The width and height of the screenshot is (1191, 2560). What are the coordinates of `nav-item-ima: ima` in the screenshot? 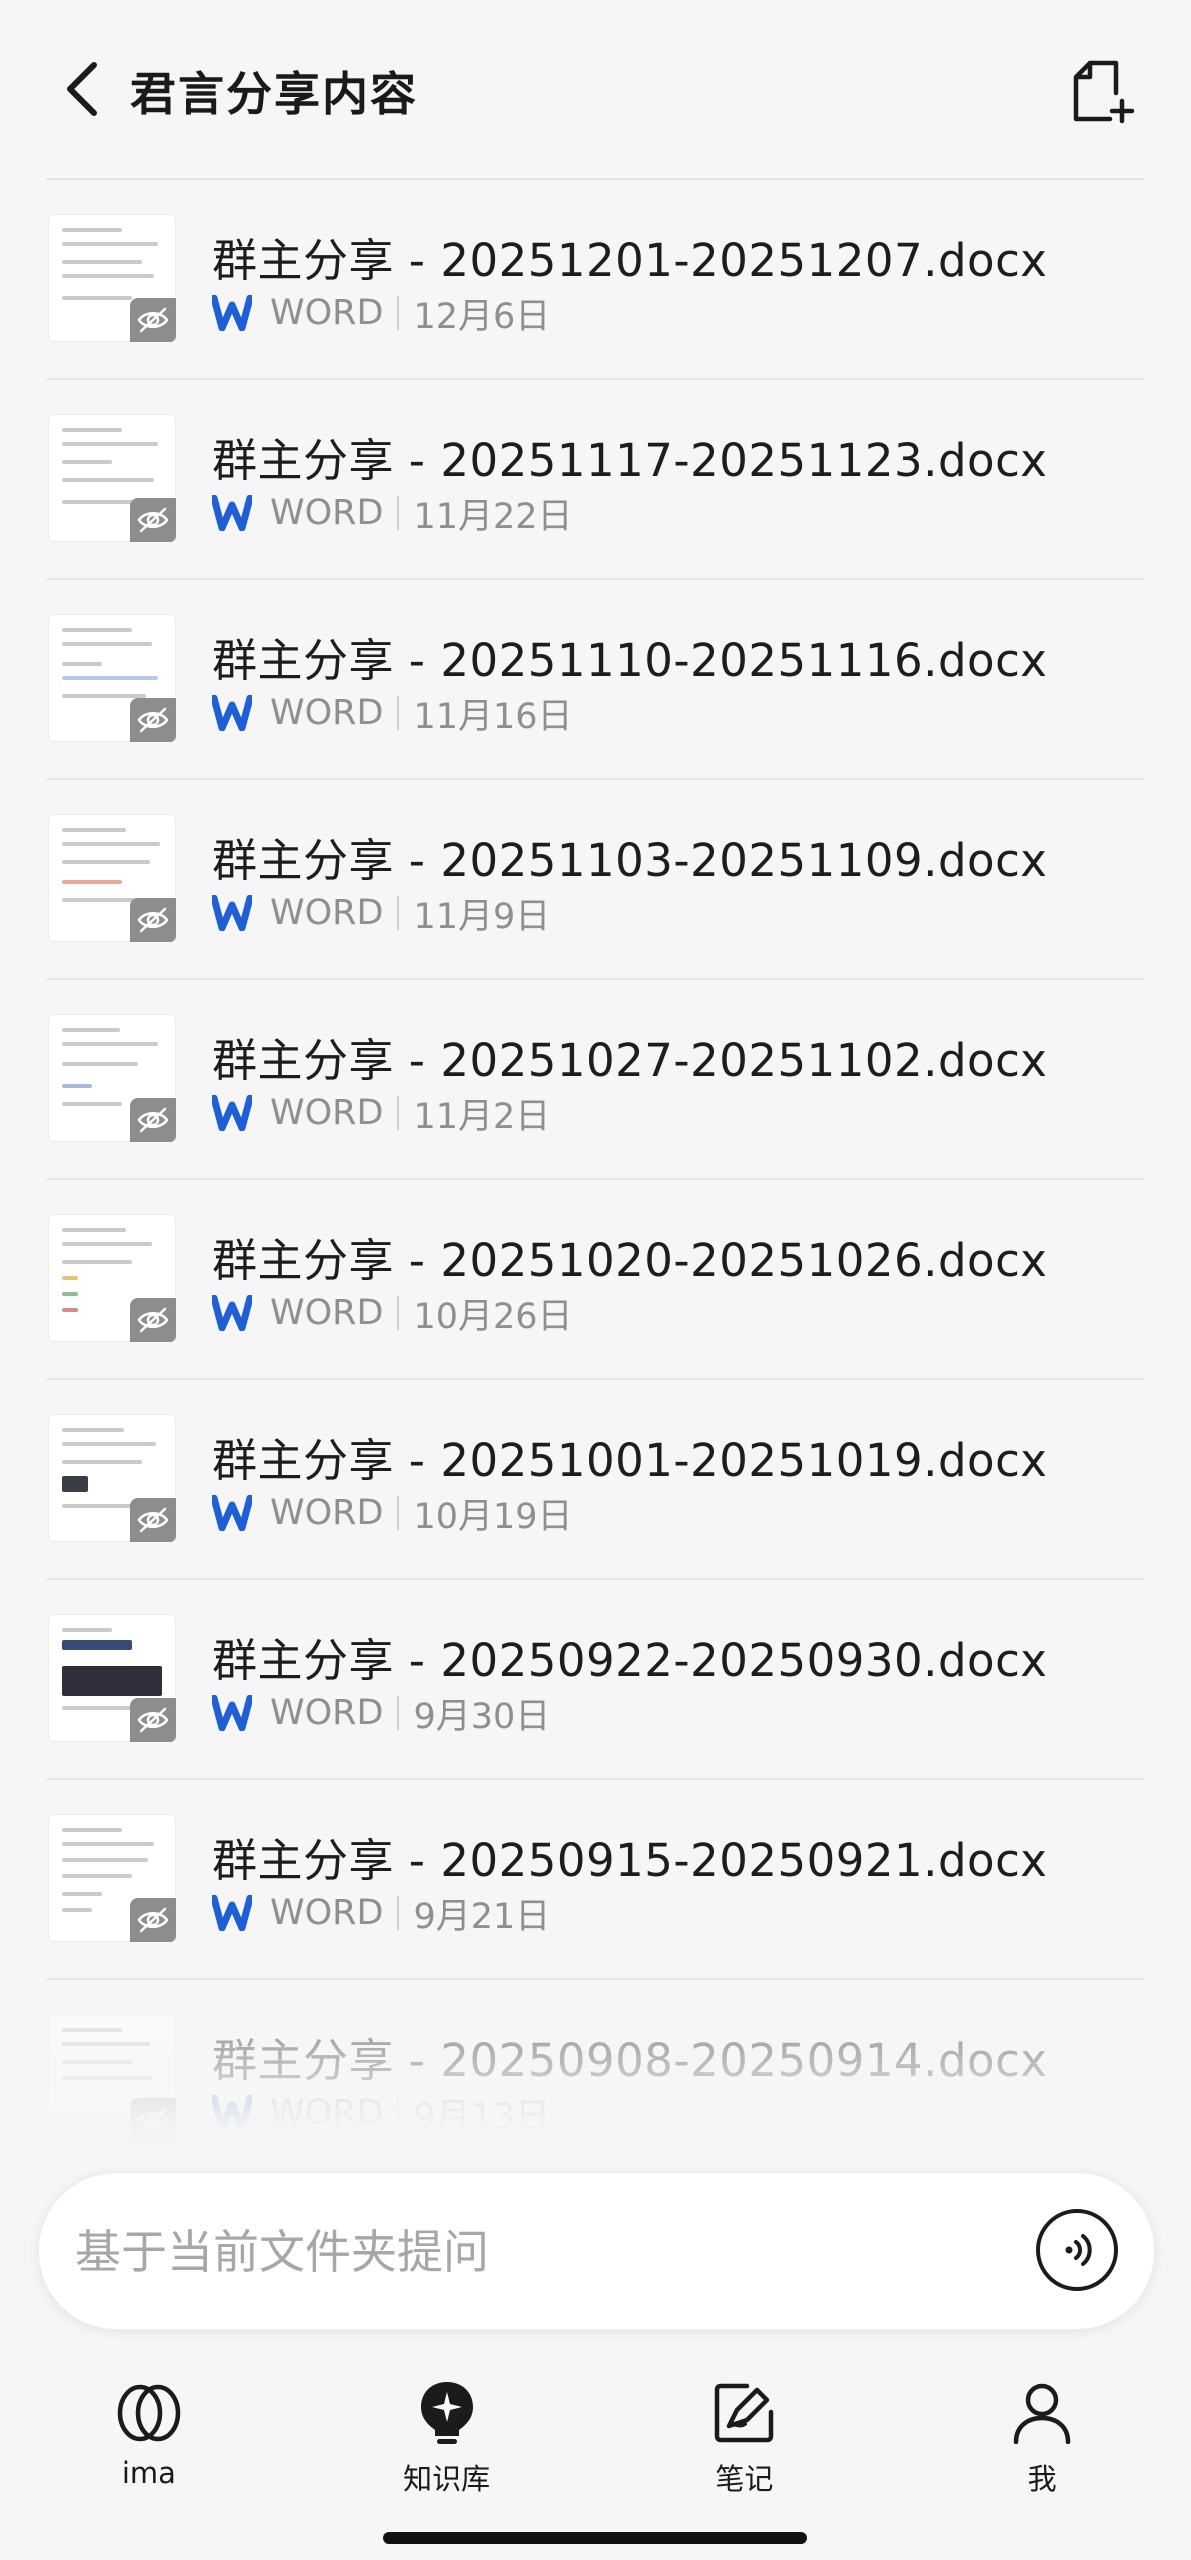 It's located at (149, 2430).